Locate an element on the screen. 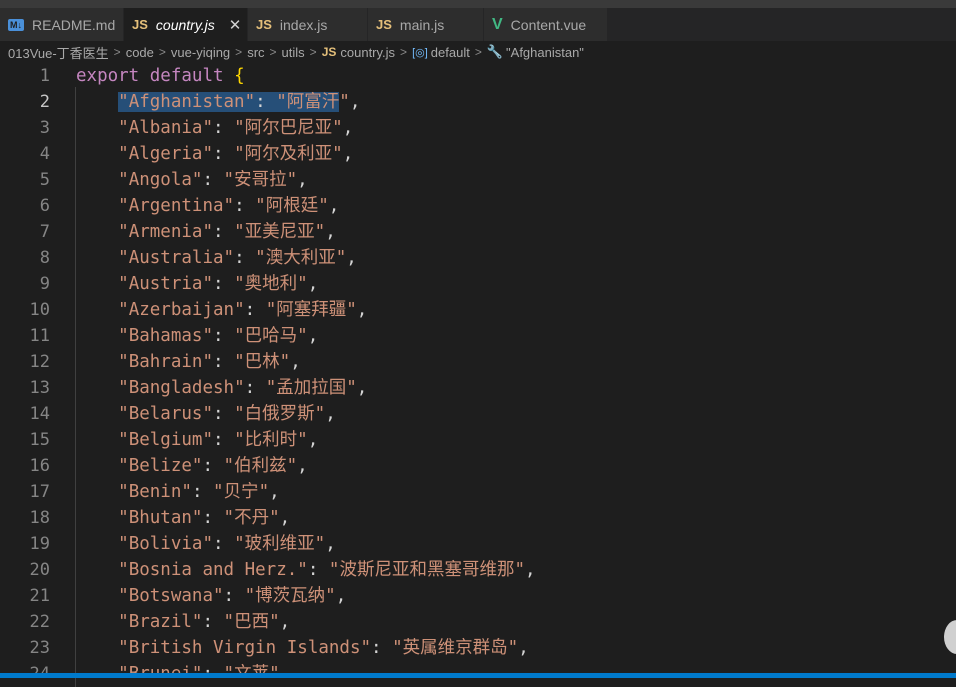  line-content: "Brazil": "巴西", is located at coordinates (204, 622).